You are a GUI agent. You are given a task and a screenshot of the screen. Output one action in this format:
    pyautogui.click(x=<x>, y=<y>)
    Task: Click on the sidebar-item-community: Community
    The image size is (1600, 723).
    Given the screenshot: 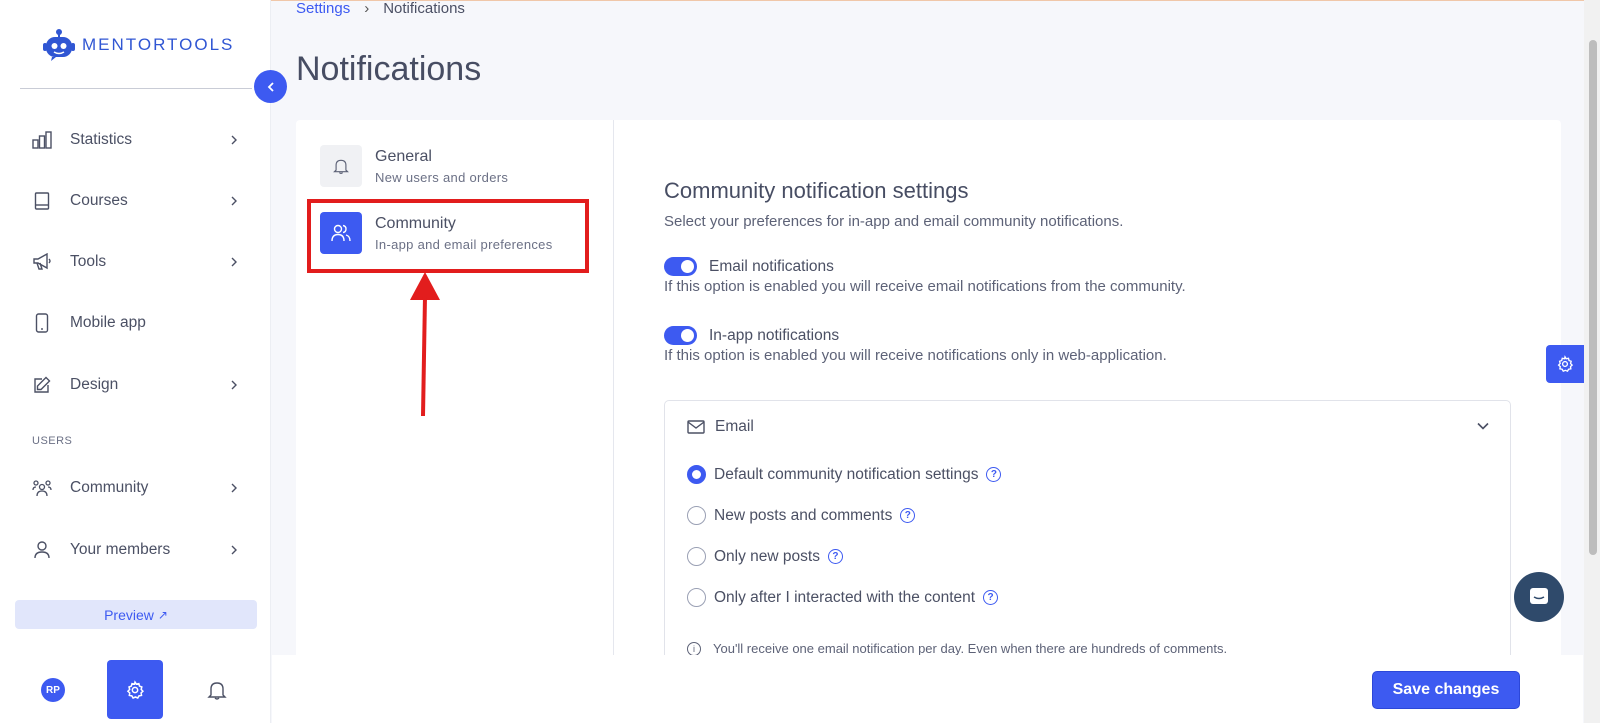 What is the action you would take?
    pyautogui.click(x=136, y=488)
    